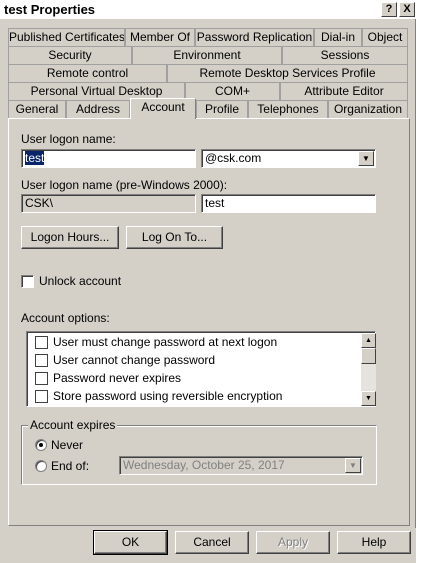 This screenshot has width=424, height=563. What do you see at coordinates (232, 91) in the screenshot?
I see `tab-com-plus: COM+` at bounding box center [232, 91].